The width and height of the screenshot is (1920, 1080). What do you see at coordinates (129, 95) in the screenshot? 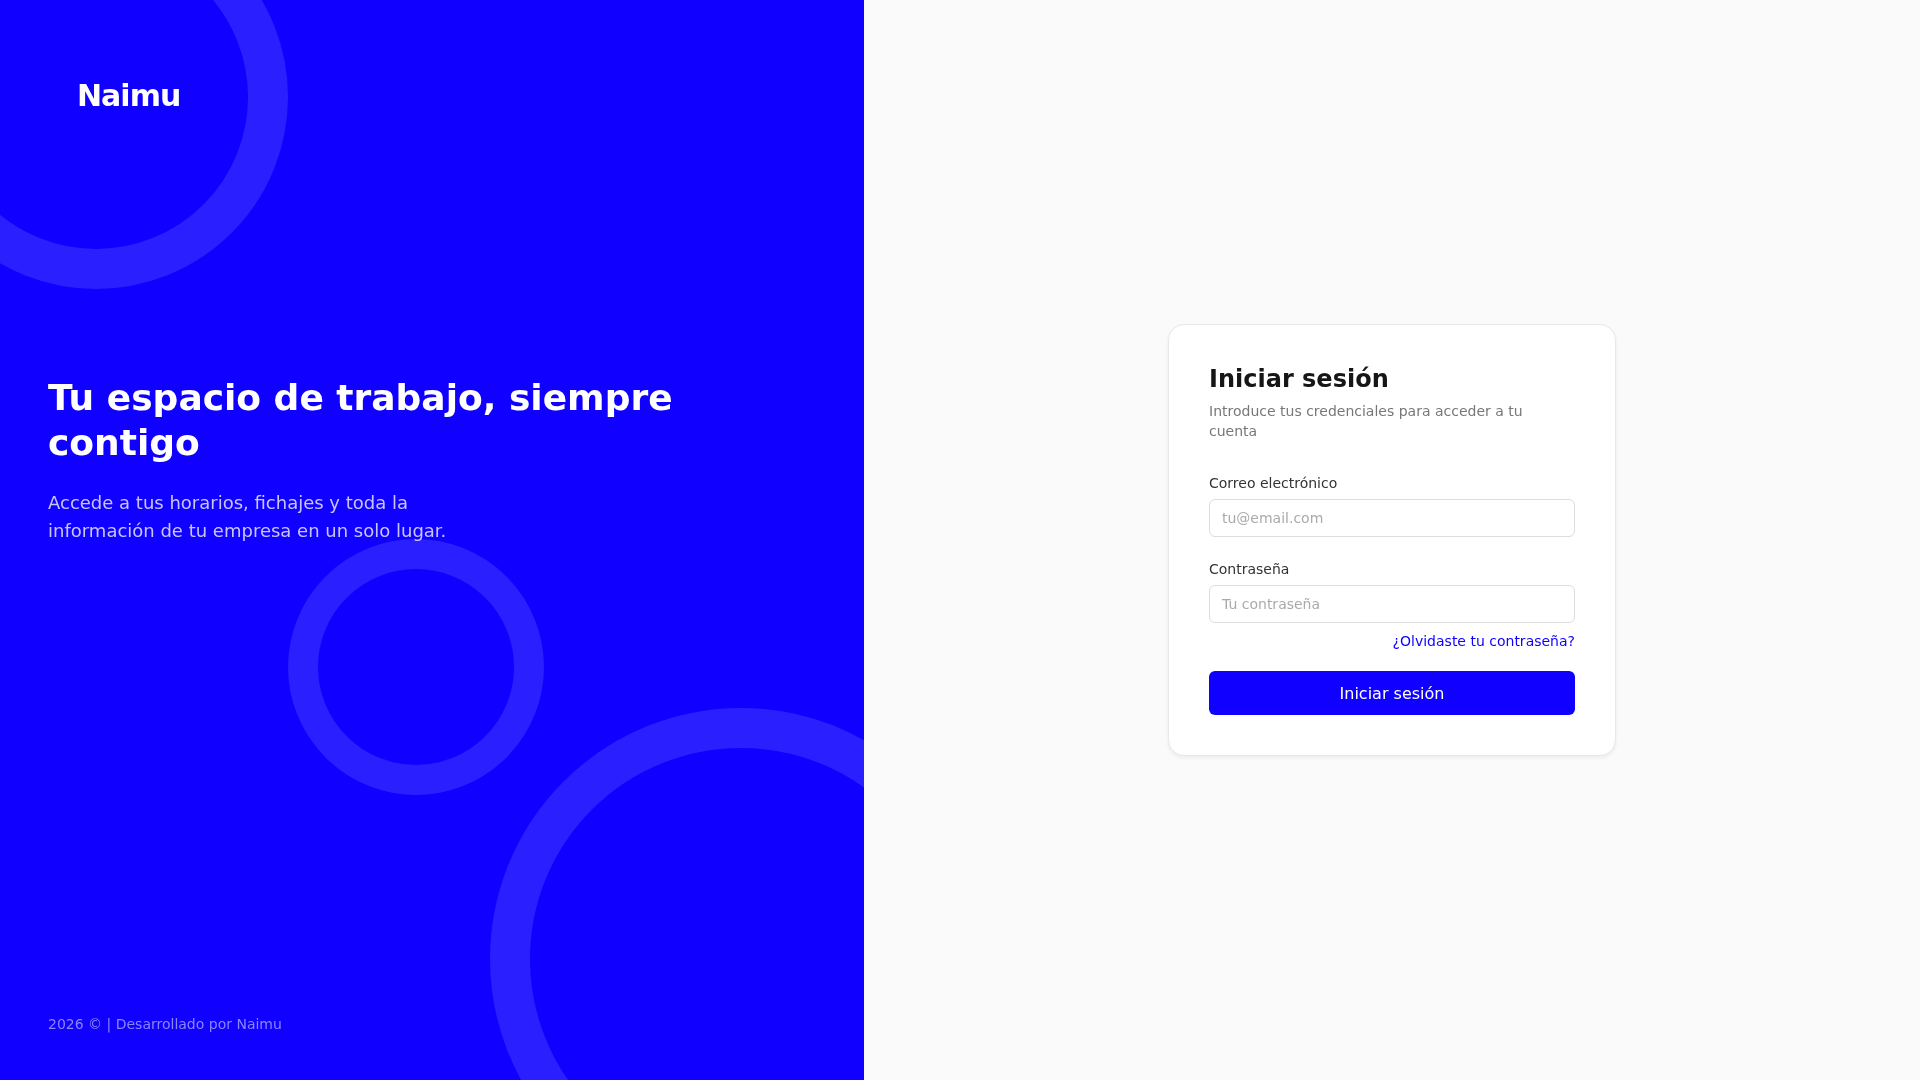
I see `logo: Naimu` at bounding box center [129, 95].